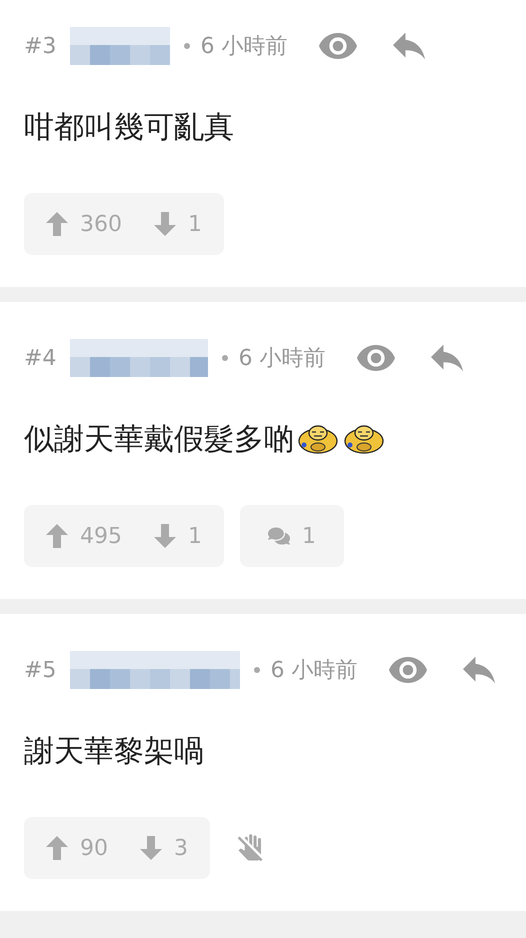  I want to click on comments-icon, so click(279, 536).